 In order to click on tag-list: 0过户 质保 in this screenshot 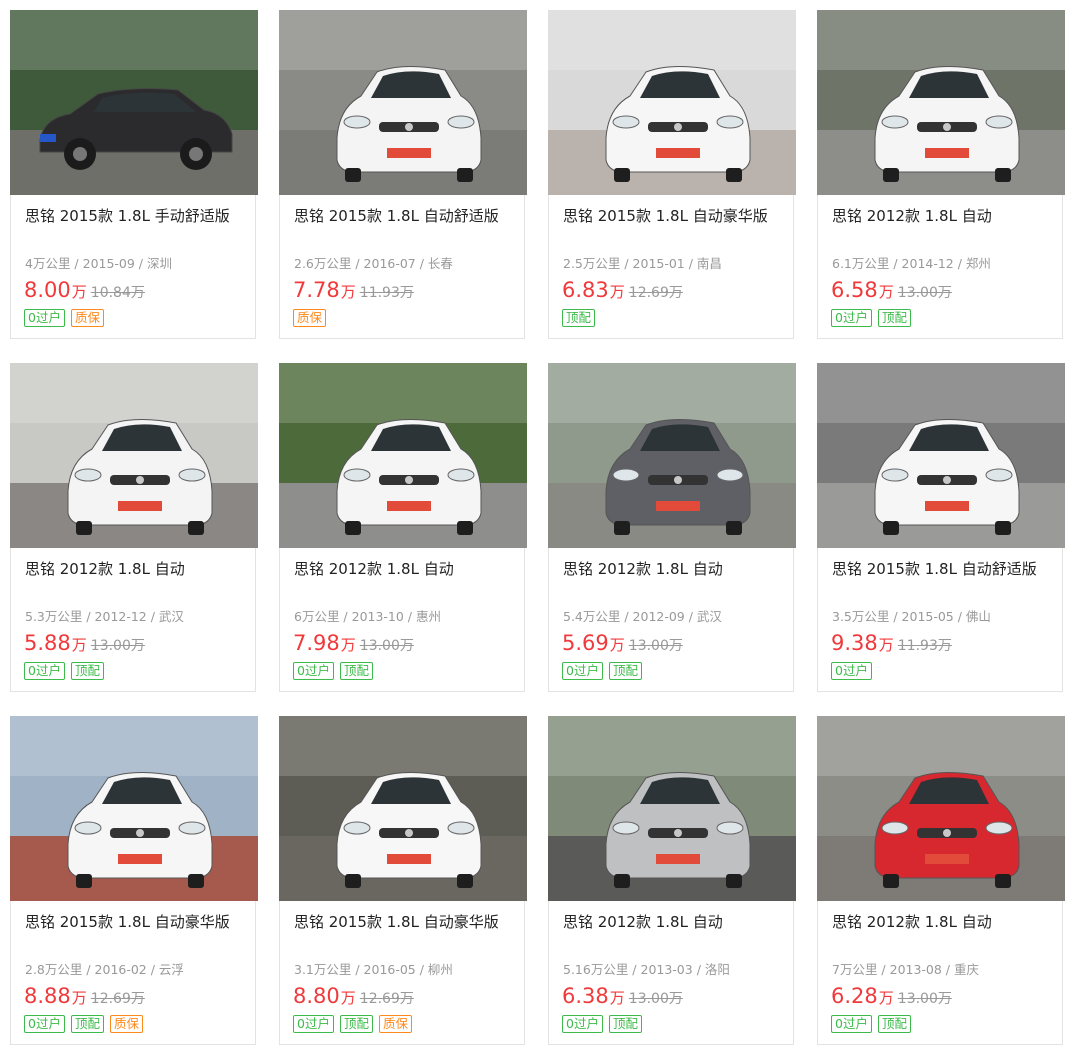, I will do `click(64, 318)`.